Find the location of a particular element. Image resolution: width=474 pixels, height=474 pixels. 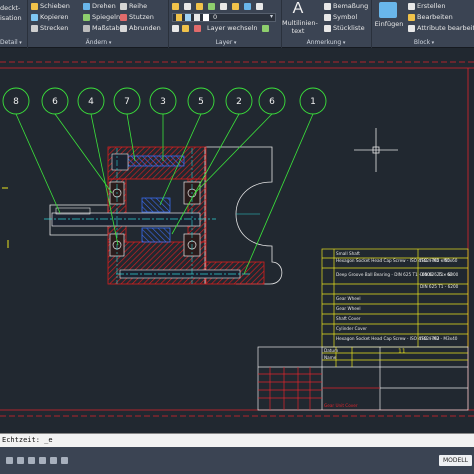

partslist-button: Stückliste is located at coordinates (349, 28).